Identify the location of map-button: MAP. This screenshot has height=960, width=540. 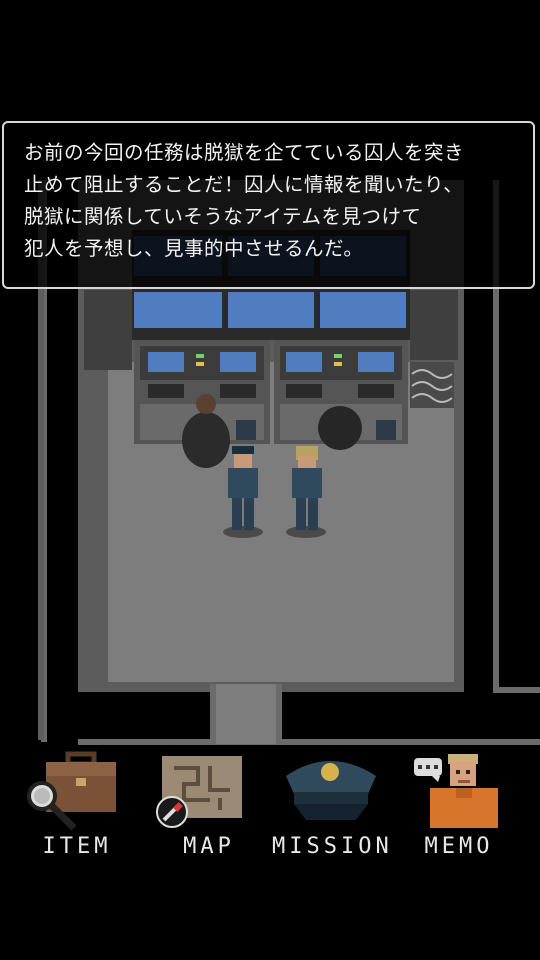
(209, 808).